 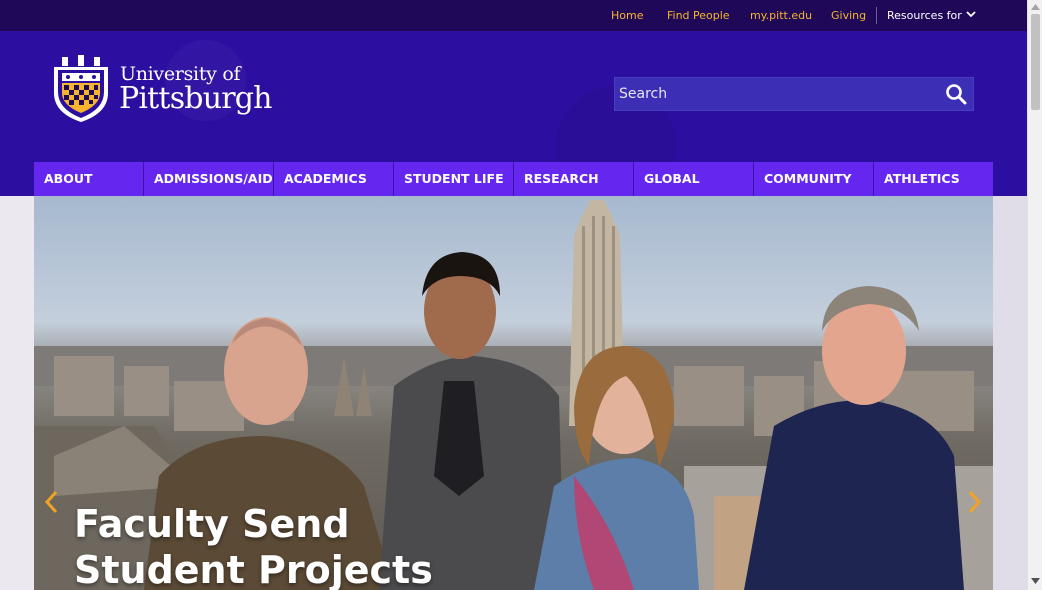 I want to click on utility-link-home: Home, so click(x=627, y=15).